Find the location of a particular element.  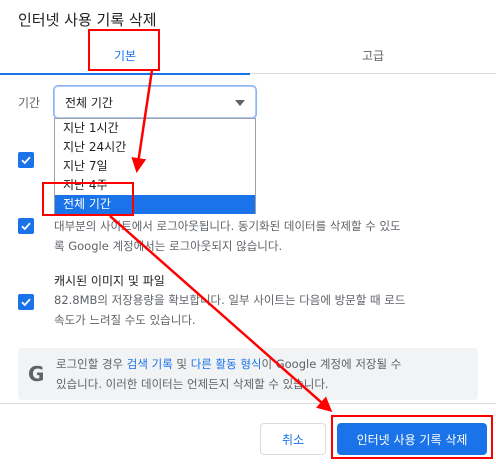

cookies-checkbox is located at coordinates (26, 226).